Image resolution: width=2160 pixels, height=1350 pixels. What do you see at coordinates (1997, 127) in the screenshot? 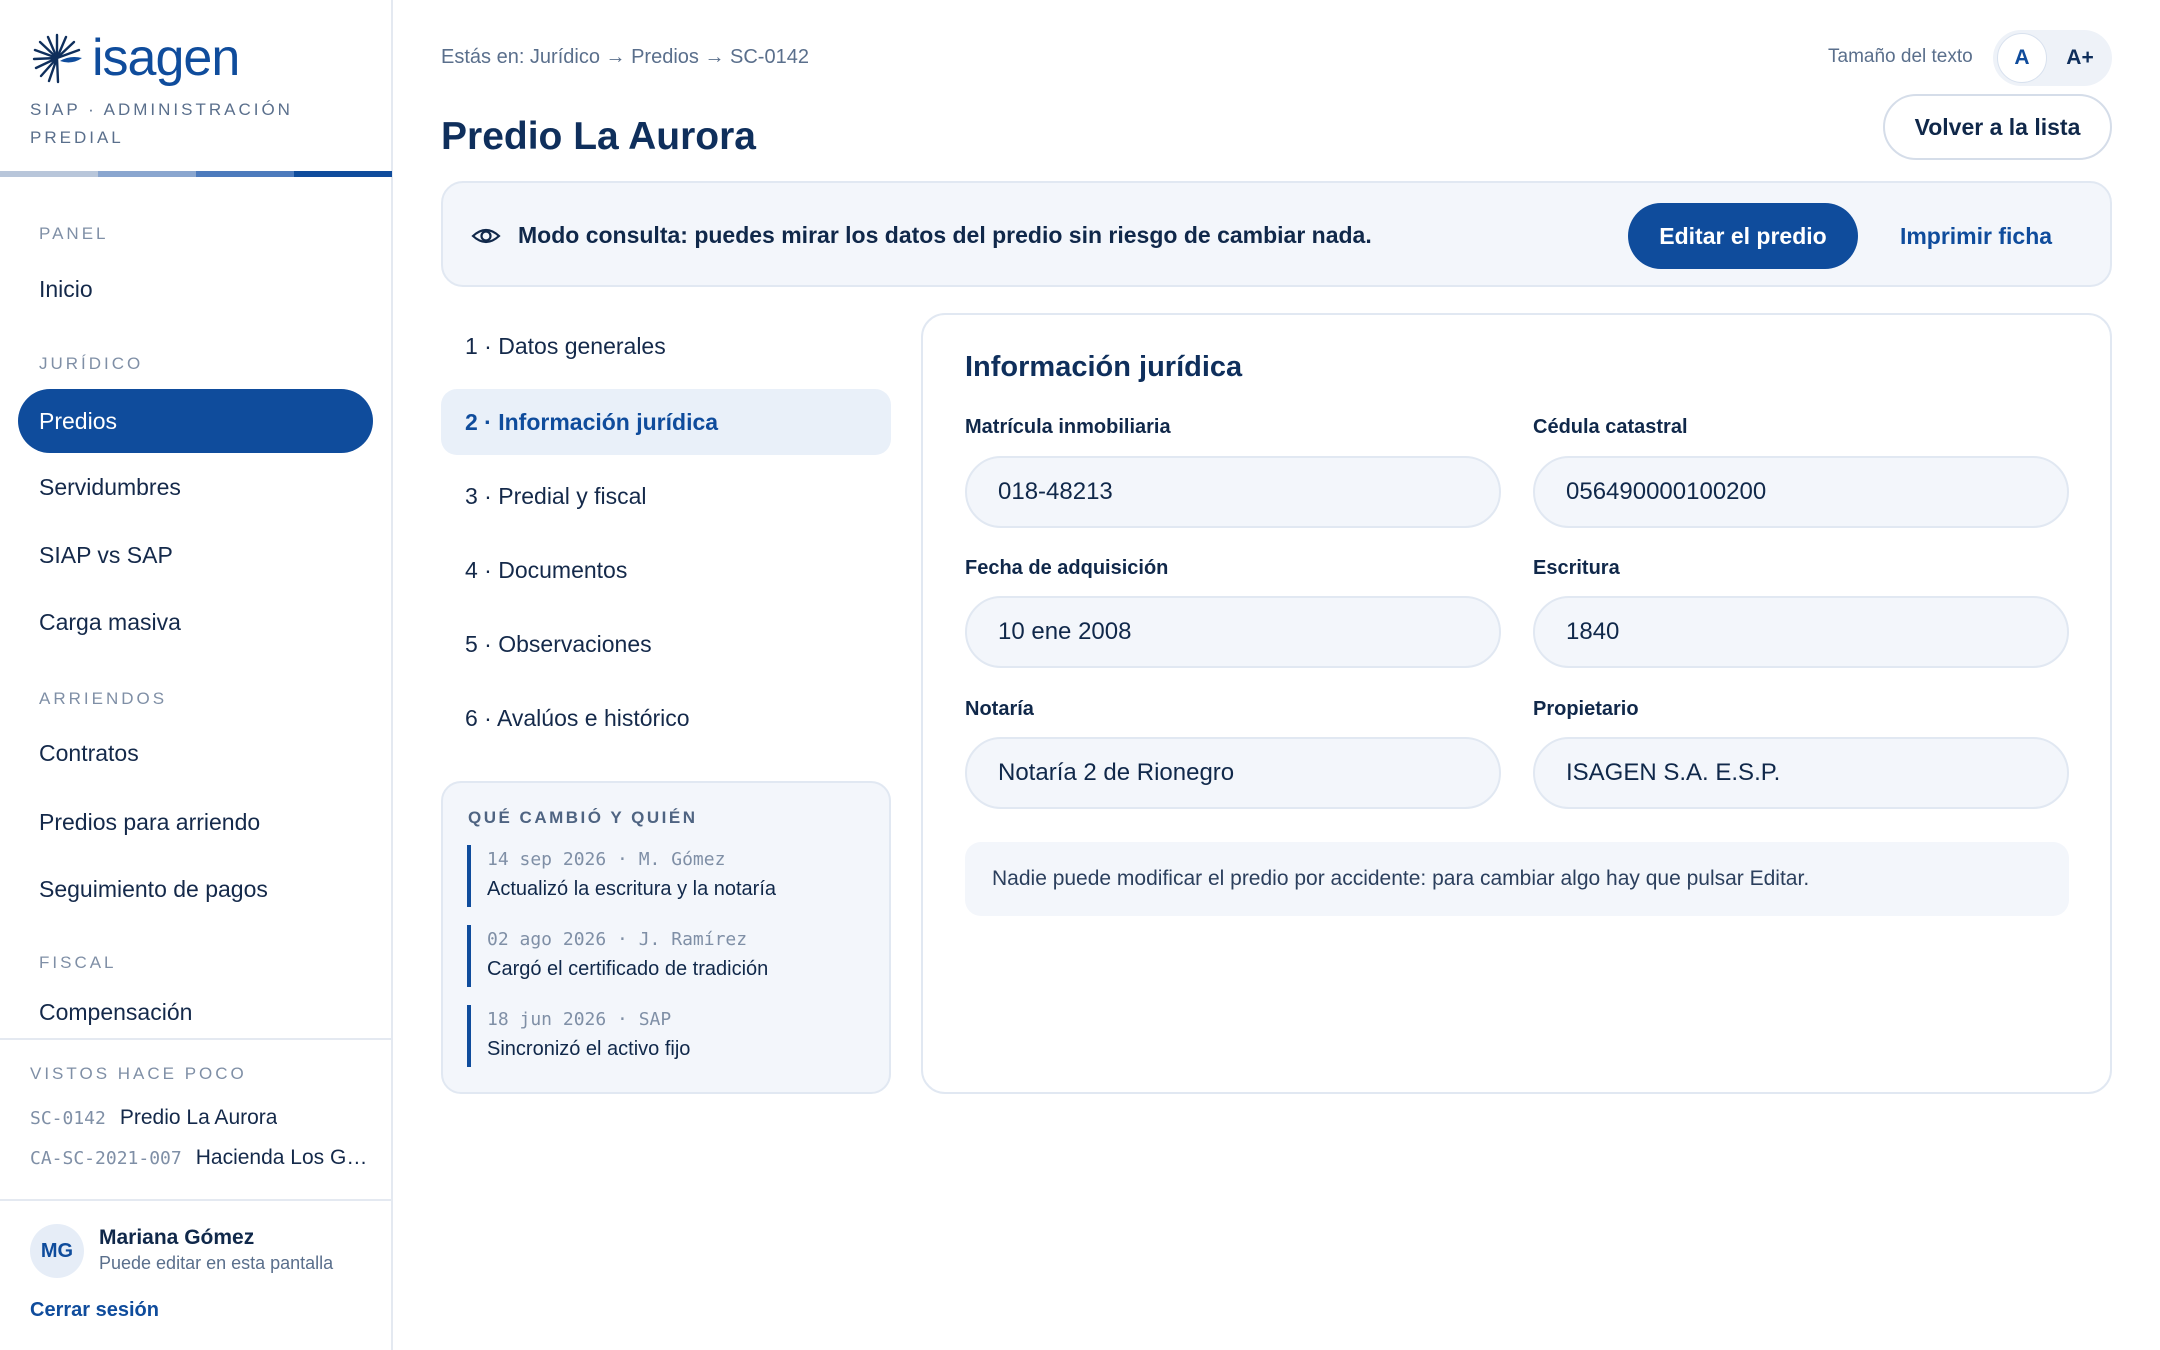
I see `back-to-list-button: Volver a la lista` at bounding box center [1997, 127].